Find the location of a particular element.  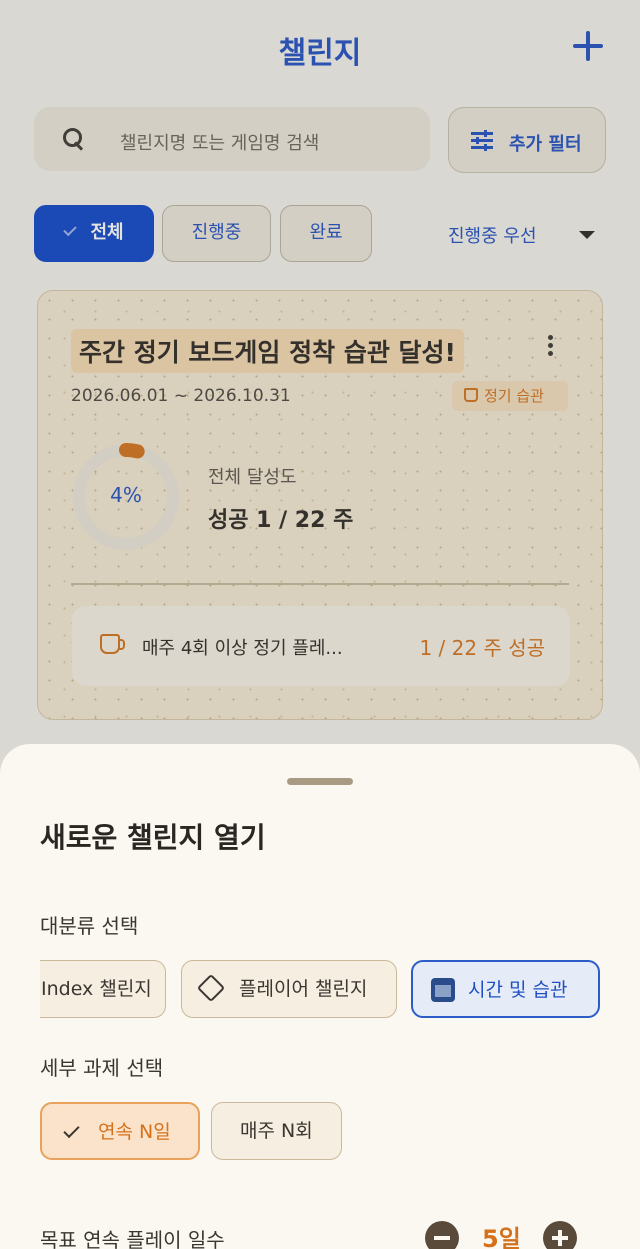

category-player: 플레이어 챌린지 is located at coordinates (289, 989).